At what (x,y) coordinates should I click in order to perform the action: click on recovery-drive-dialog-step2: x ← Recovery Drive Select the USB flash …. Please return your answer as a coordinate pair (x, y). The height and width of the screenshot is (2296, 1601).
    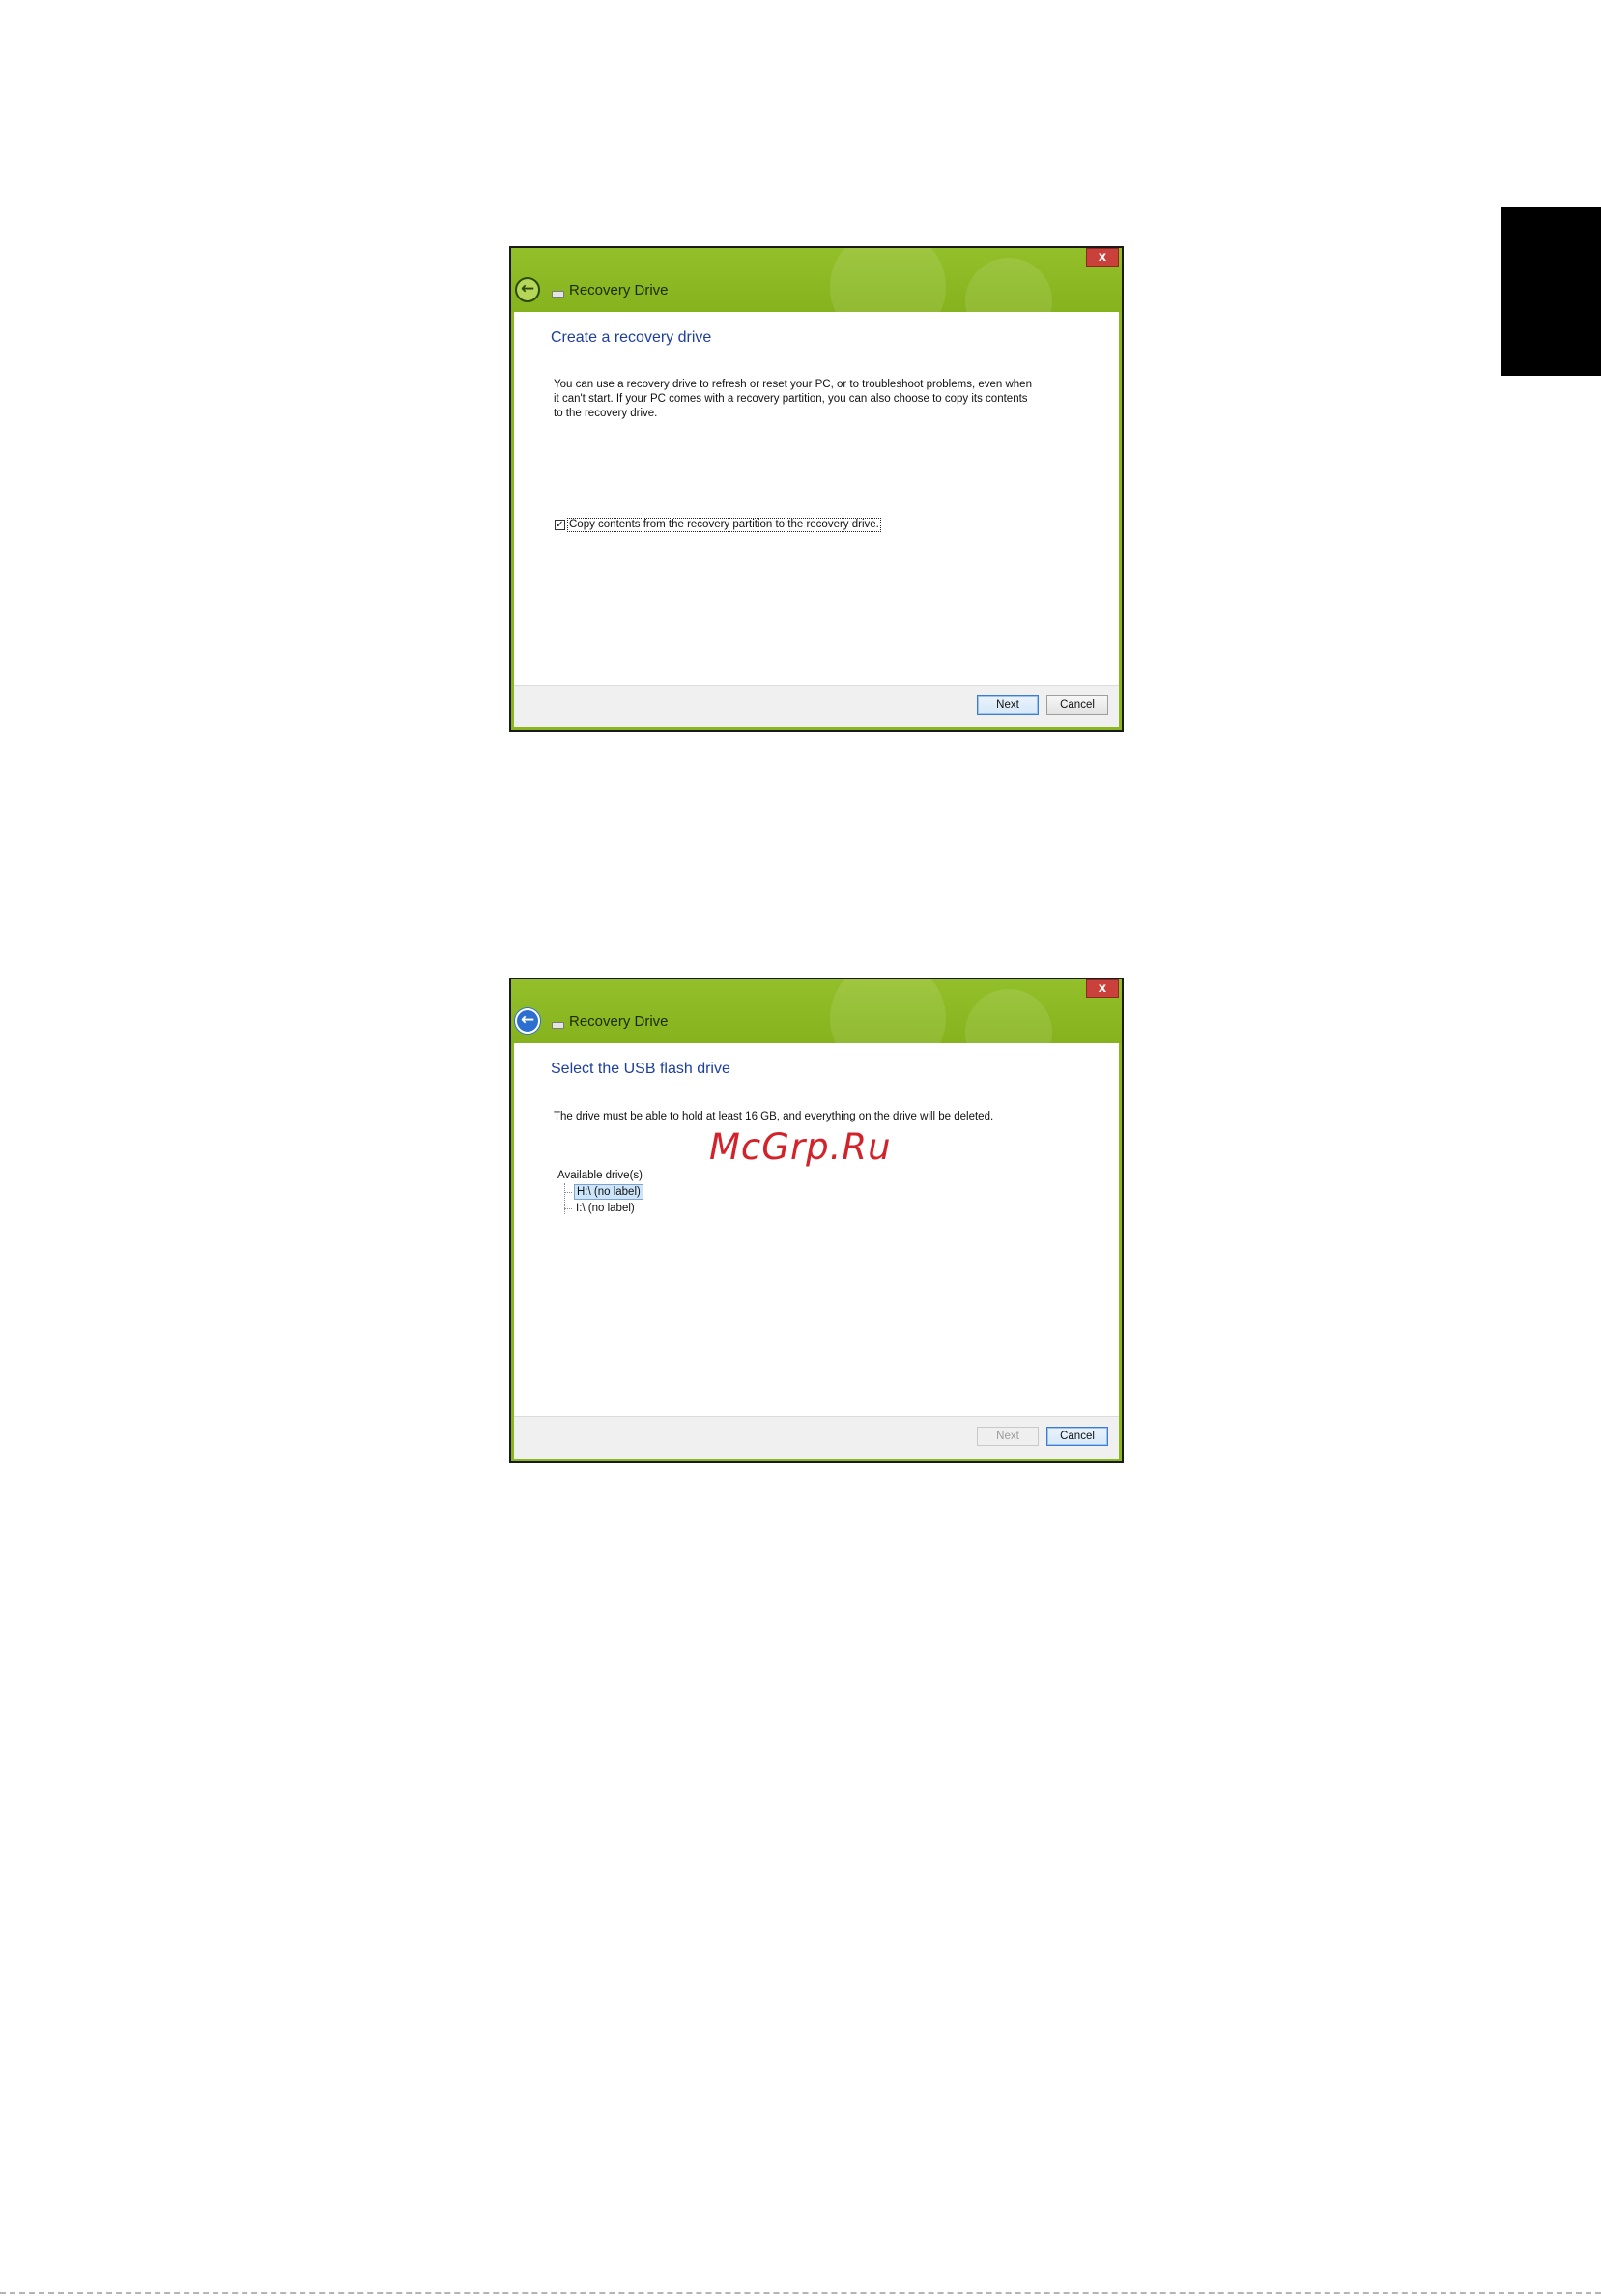
    Looking at the image, I should click on (816, 1220).